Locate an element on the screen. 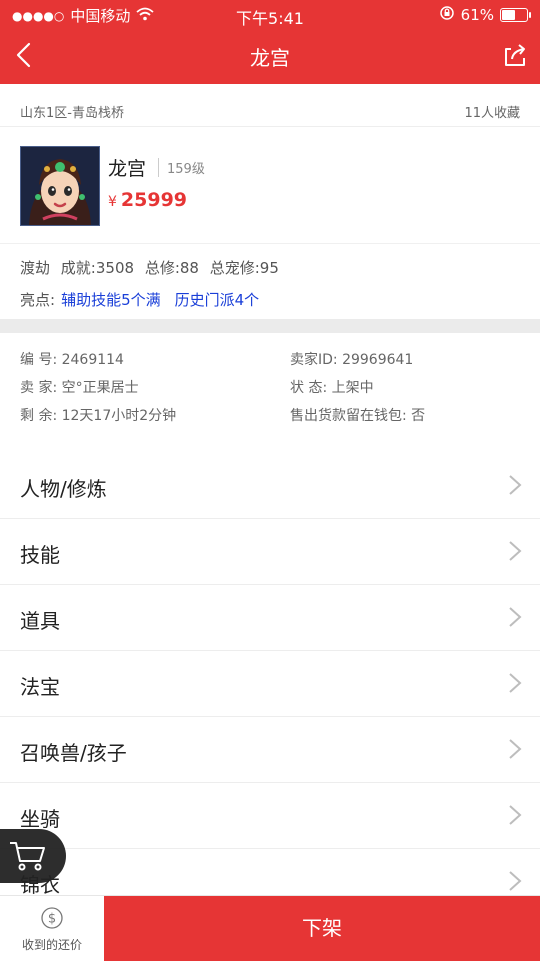 This screenshot has width=540, height=961. server-location: 山东1区-青岛栈桥 is located at coordinates (72, 113).